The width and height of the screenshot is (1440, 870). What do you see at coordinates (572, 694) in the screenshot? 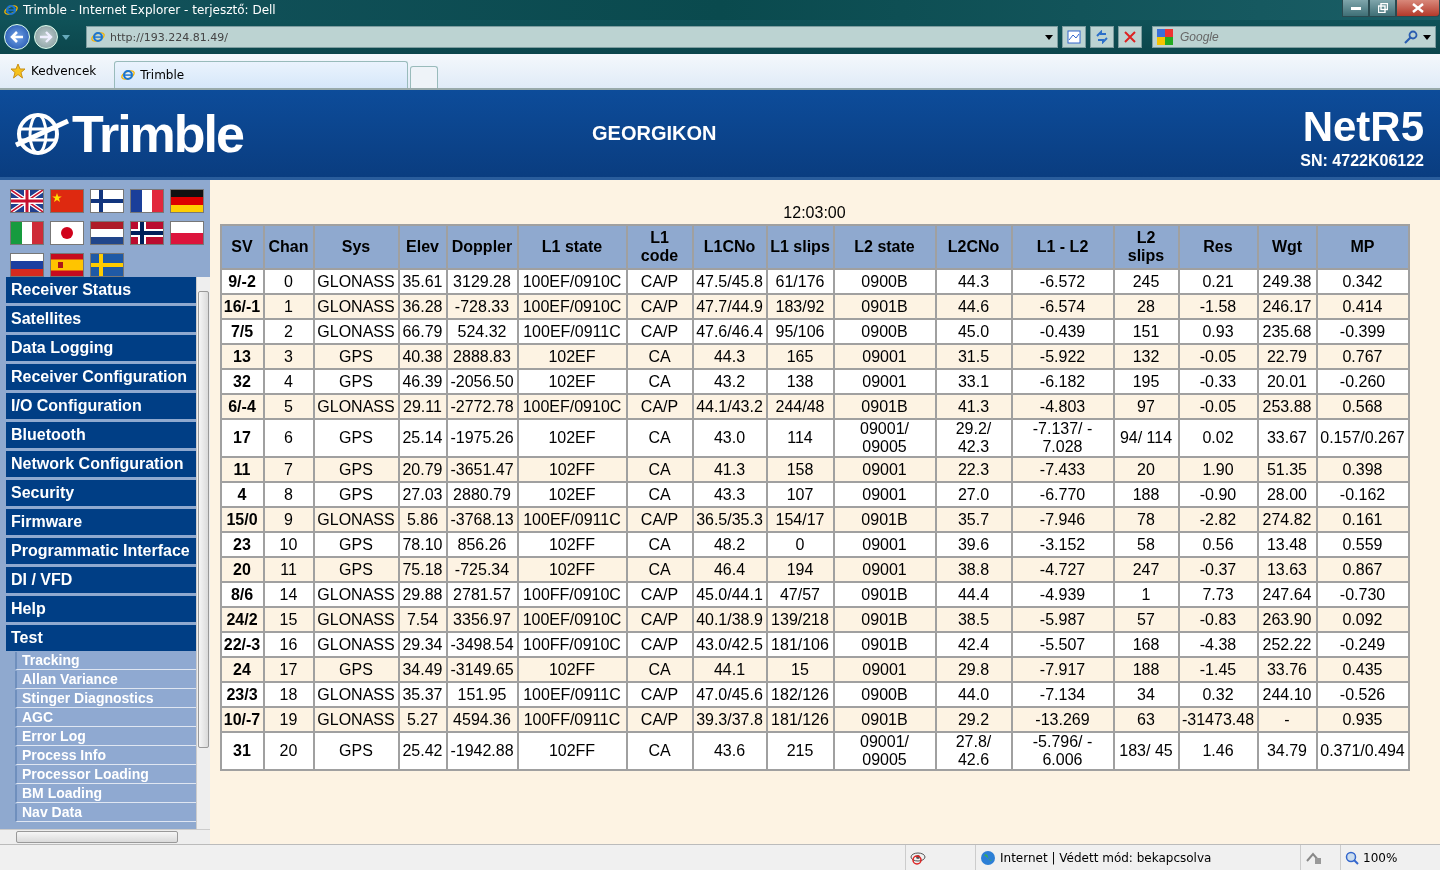
I see `table-cell: 100EF/0911C` at bounding box center [572, 694].